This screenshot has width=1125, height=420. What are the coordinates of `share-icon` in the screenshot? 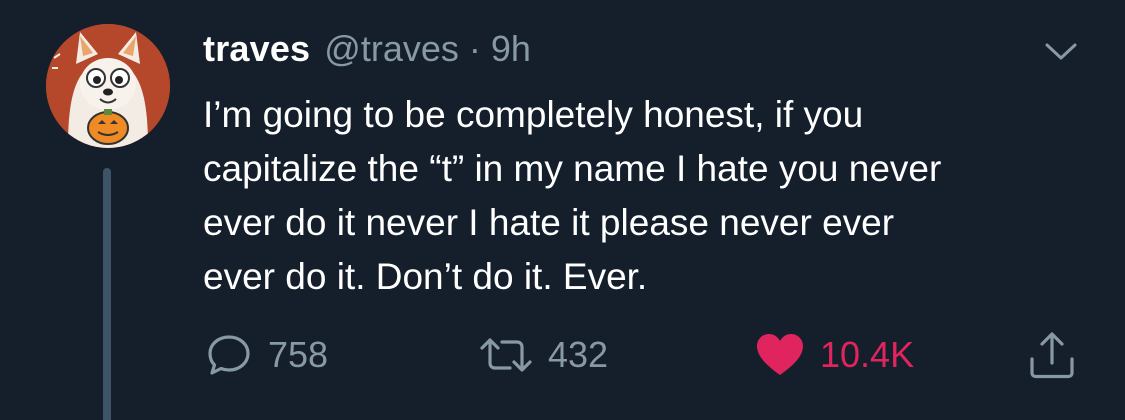 It's located at (1052, 355).